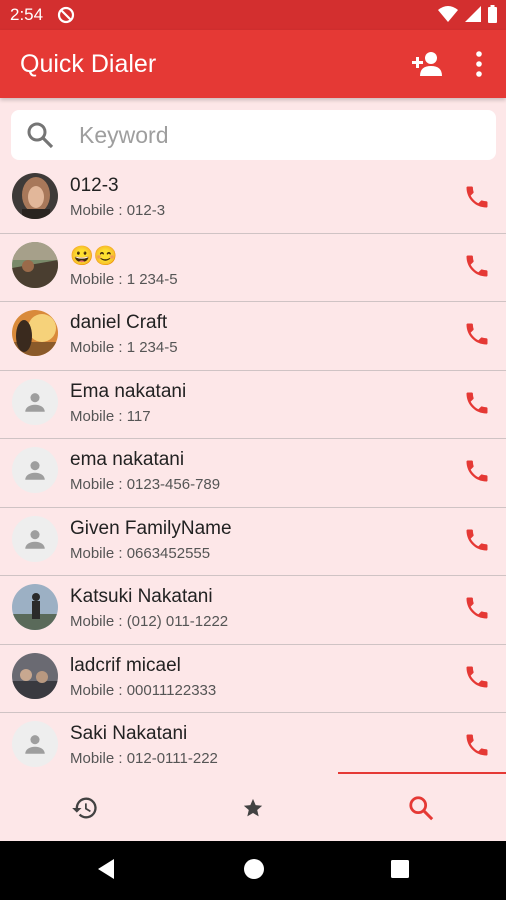 The width and height of the screenshot is (506, 900). I want to click on back-icon, so click(106, 871).